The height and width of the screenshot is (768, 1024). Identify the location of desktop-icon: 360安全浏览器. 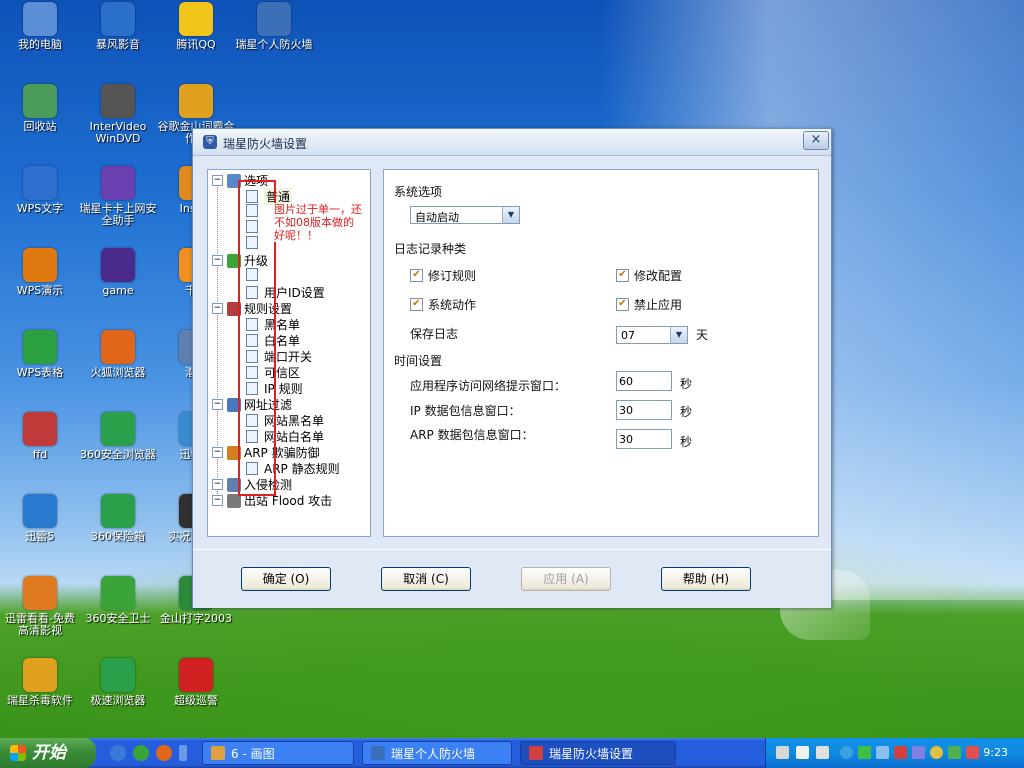
(118, 436).